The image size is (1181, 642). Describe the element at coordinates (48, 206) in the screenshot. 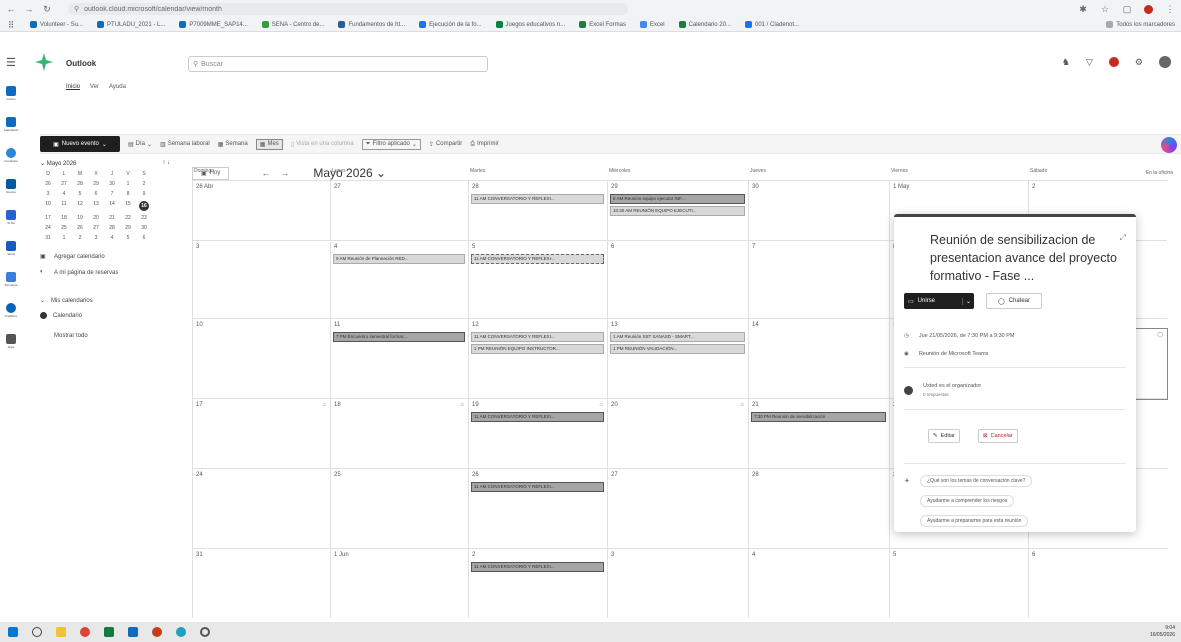

I see `mini-day: 10` at that location.